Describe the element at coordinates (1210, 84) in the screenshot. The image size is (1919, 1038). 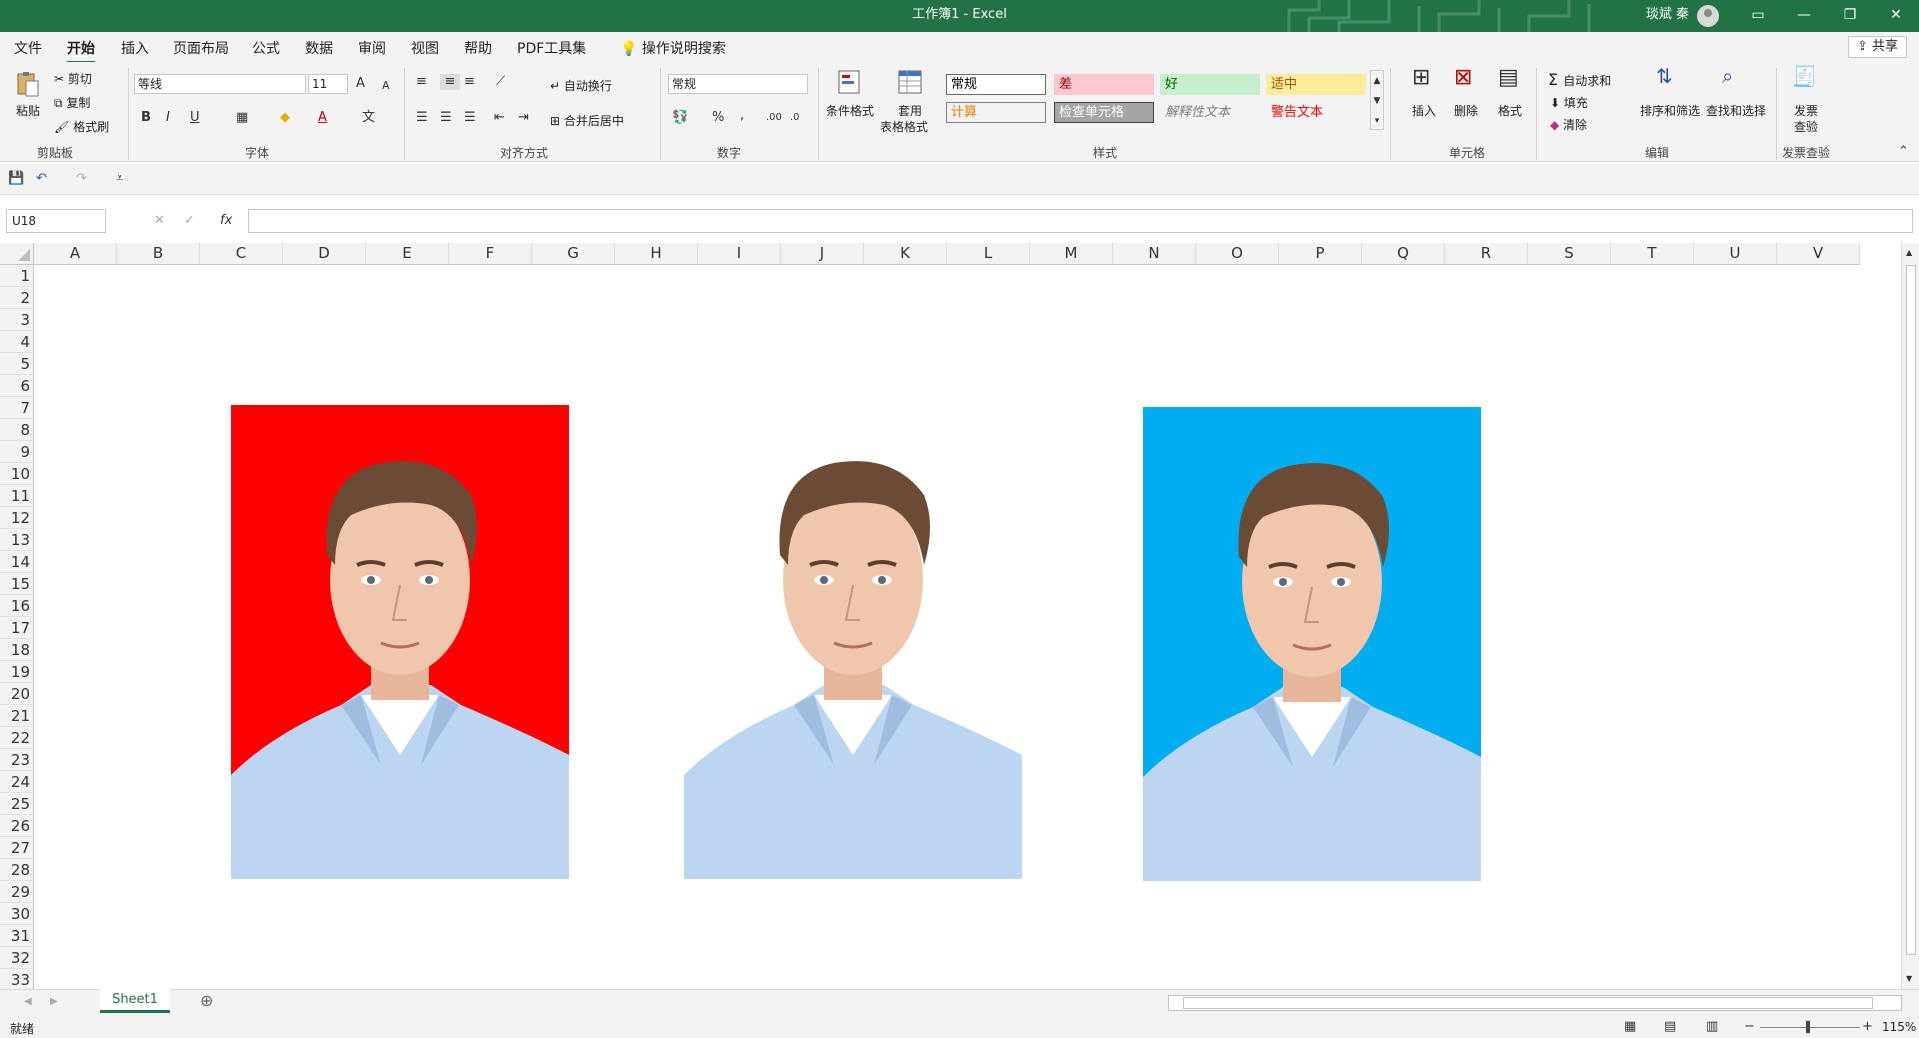
I see `cell-style-option: 好` at that location.